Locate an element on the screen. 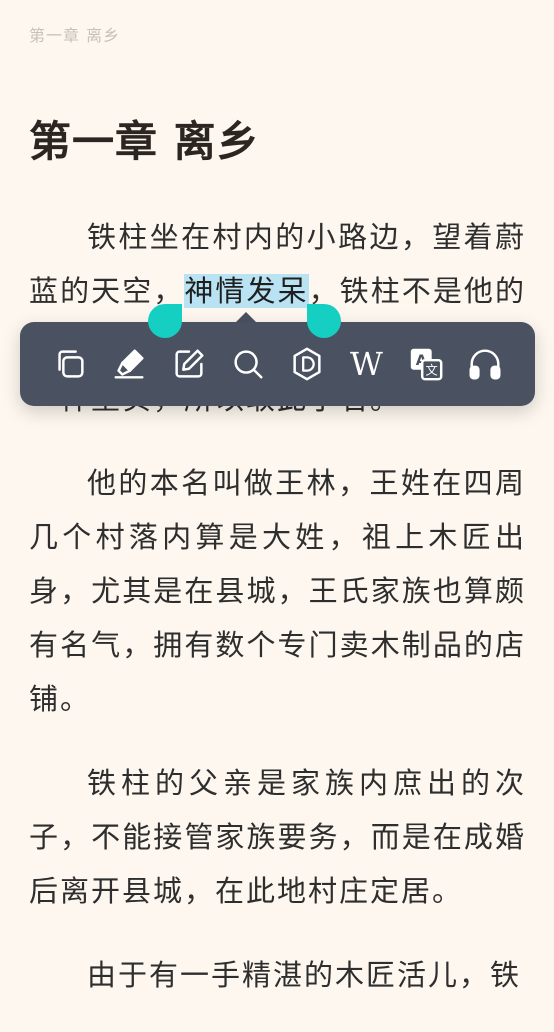 This screenshot has height=1032, width=554. highlighter-icon is located at coordinates (129, 364).